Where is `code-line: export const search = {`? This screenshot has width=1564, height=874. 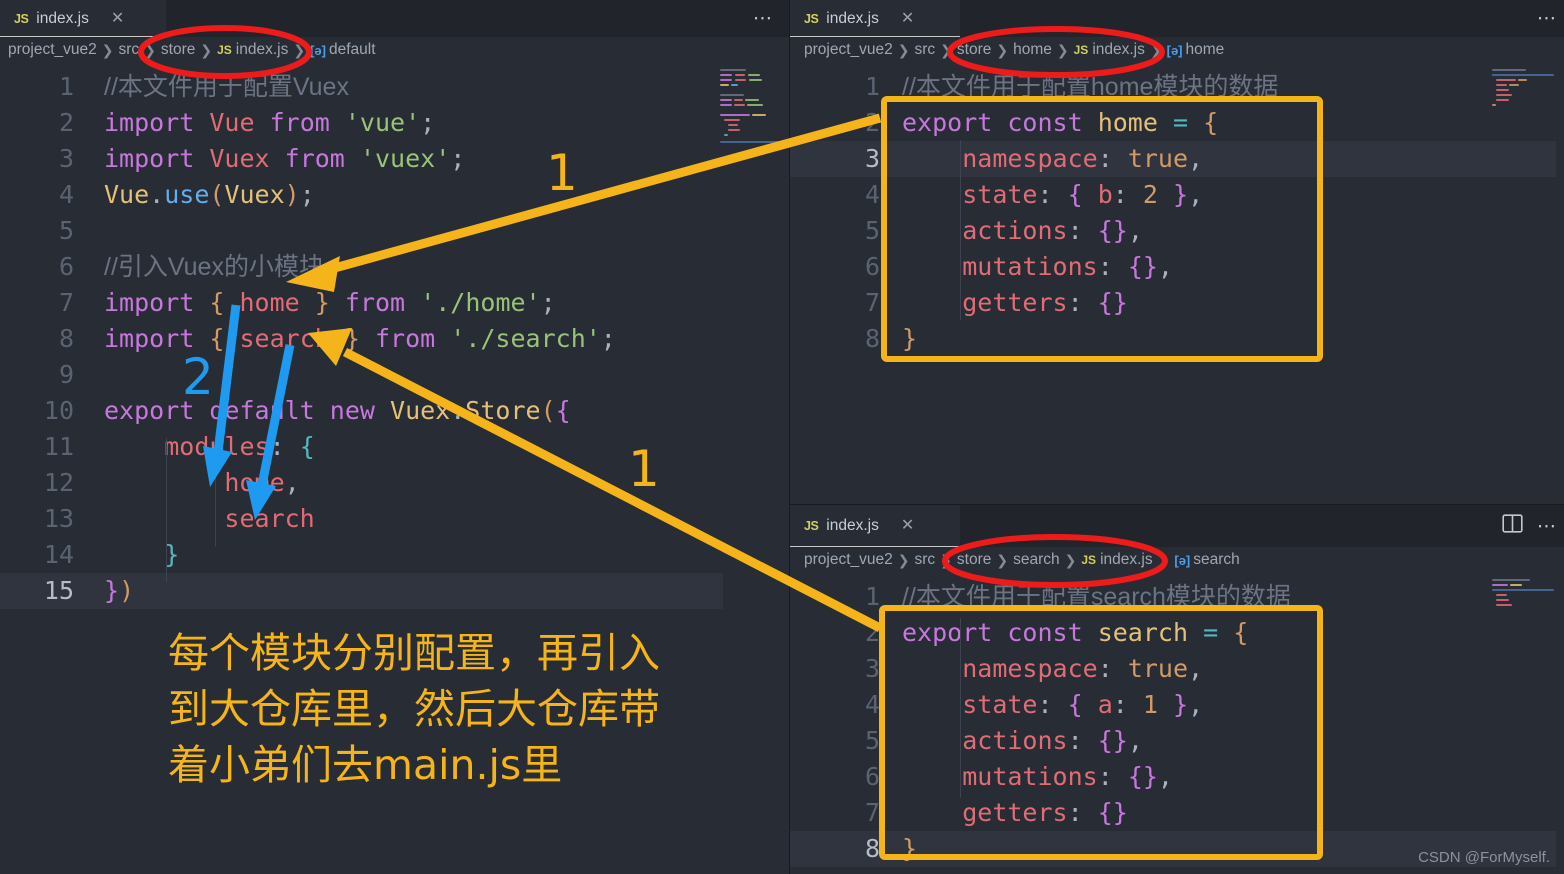
code-line: export const search = { is located at coordinates (1075, 633).